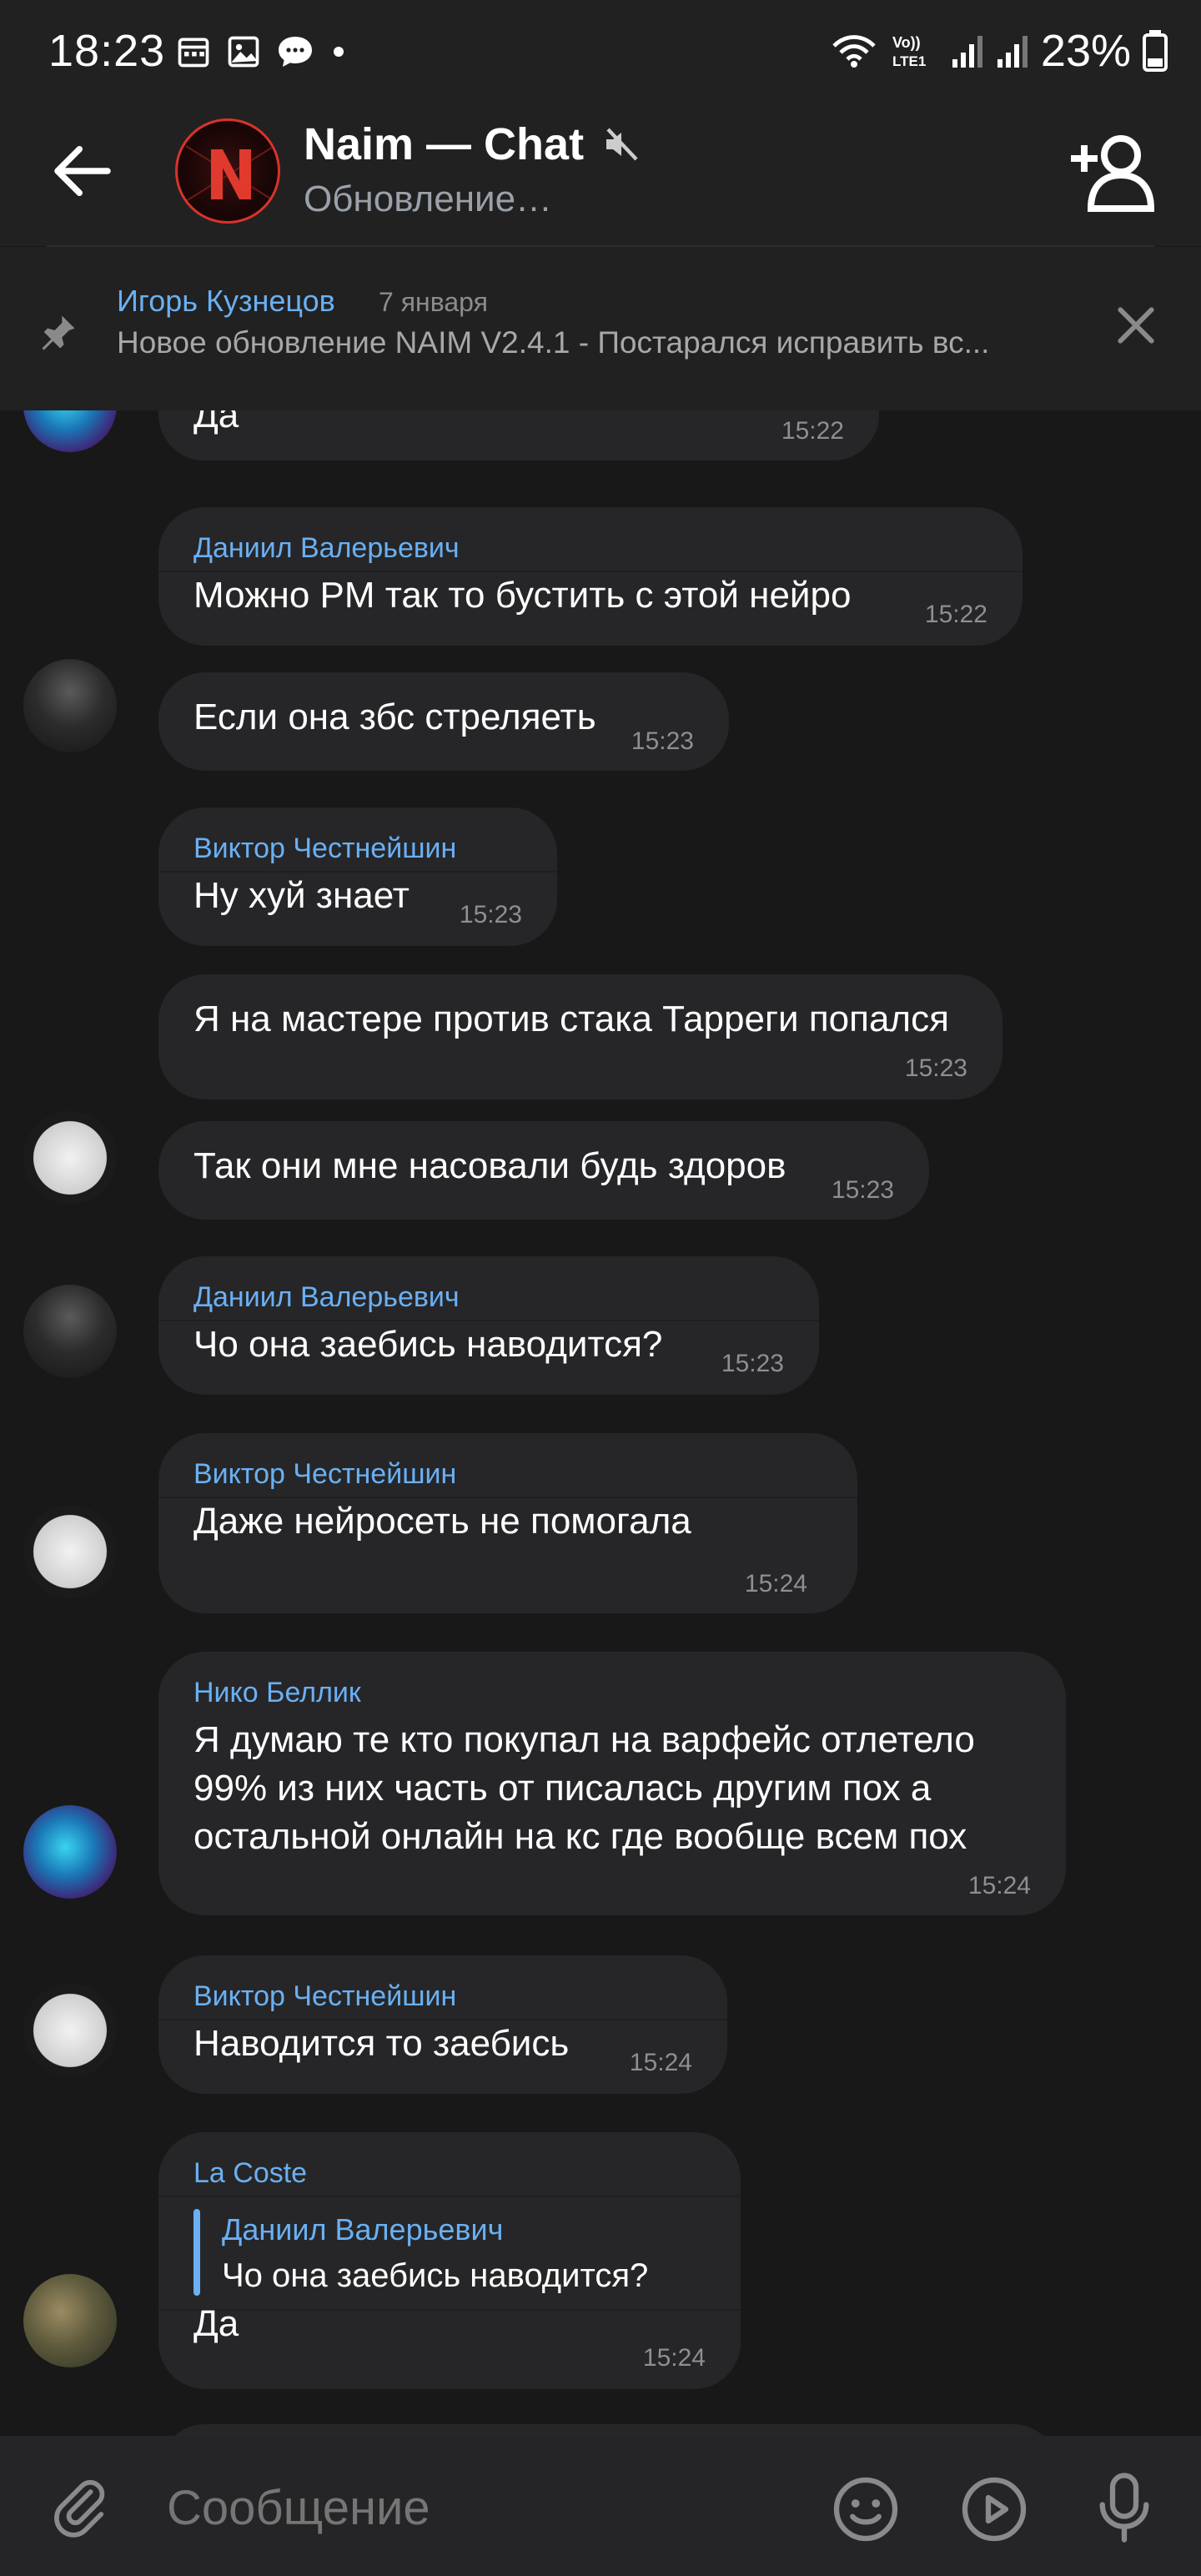  I want to click on message-text: Если она збс стреляеть, so click(395, 717).